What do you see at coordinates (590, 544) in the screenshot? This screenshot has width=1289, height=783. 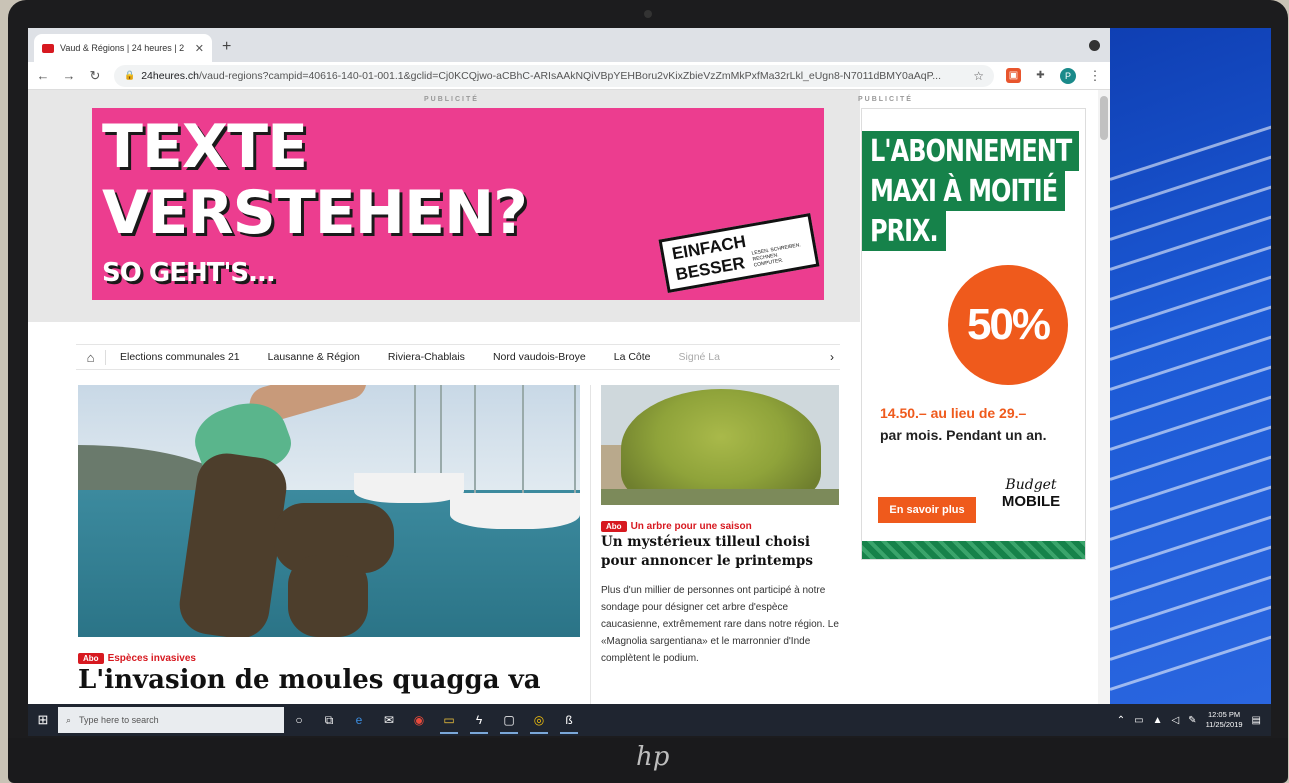 I see `column-divider` at bounding box center [590, 544].